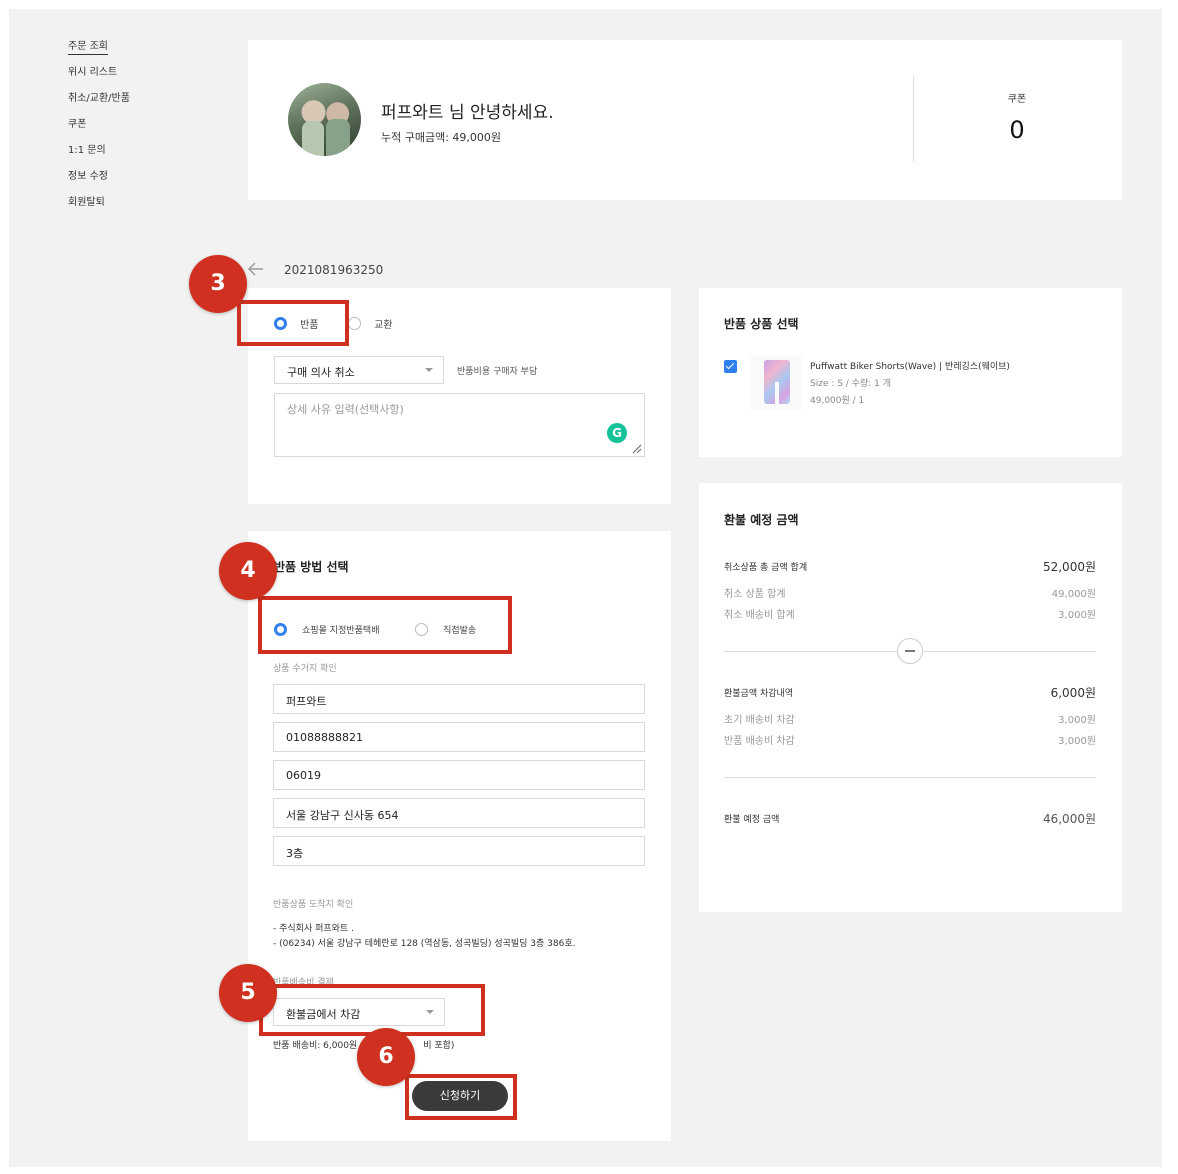 The width and height of the screenshot is (1178, 1174). Describe the element at coordinates (459, 737) in the screenshot. I see `phone-field: 01088888821` at that location.